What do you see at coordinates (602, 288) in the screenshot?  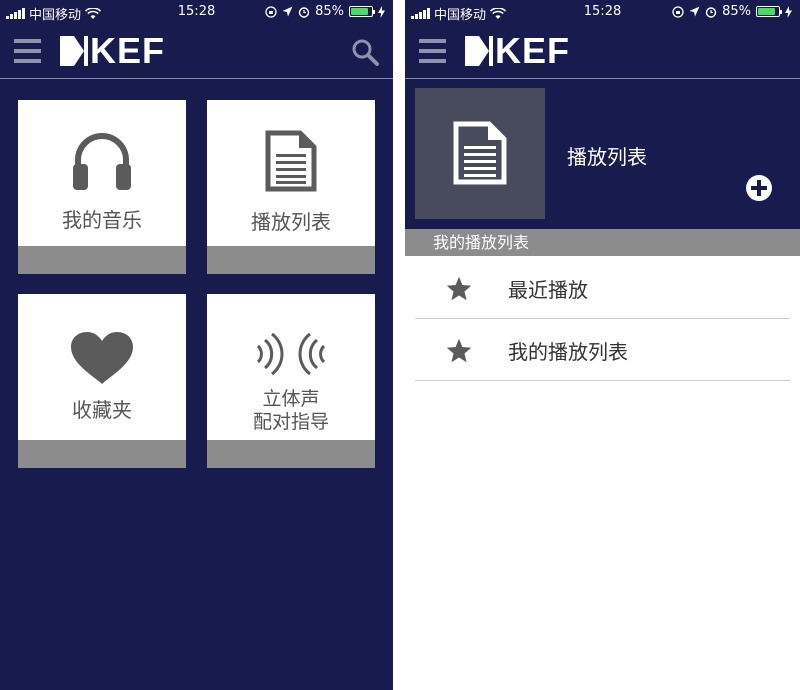 I see `list-item-recent: 最近播放` at bounding box center [602, 288].